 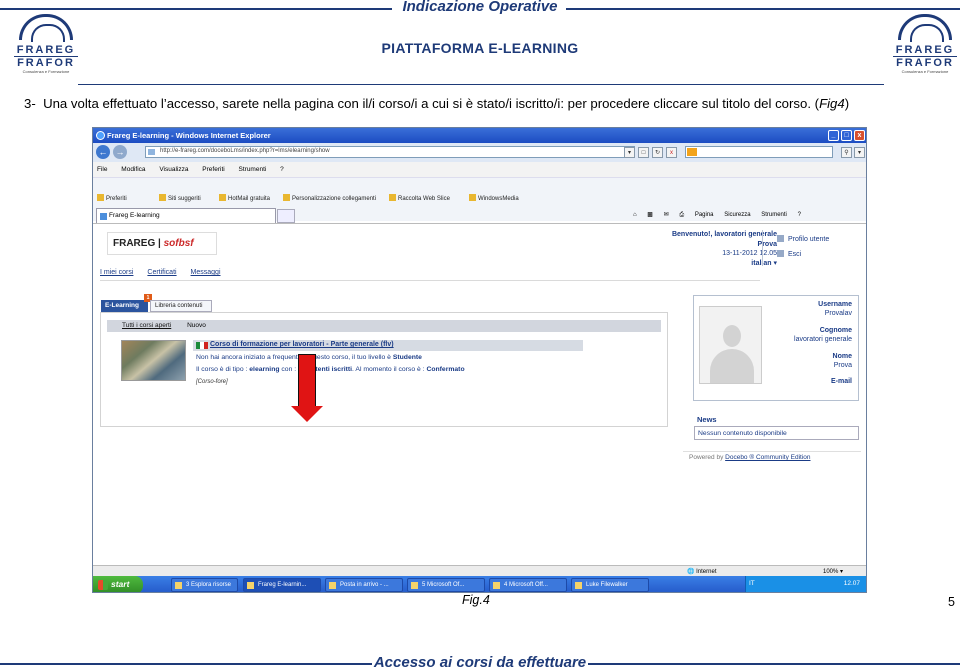 What do you see at coordinates (803, 254) in the screenshot?
I see `logout-link: Esci` at bounding box center [803, 254].